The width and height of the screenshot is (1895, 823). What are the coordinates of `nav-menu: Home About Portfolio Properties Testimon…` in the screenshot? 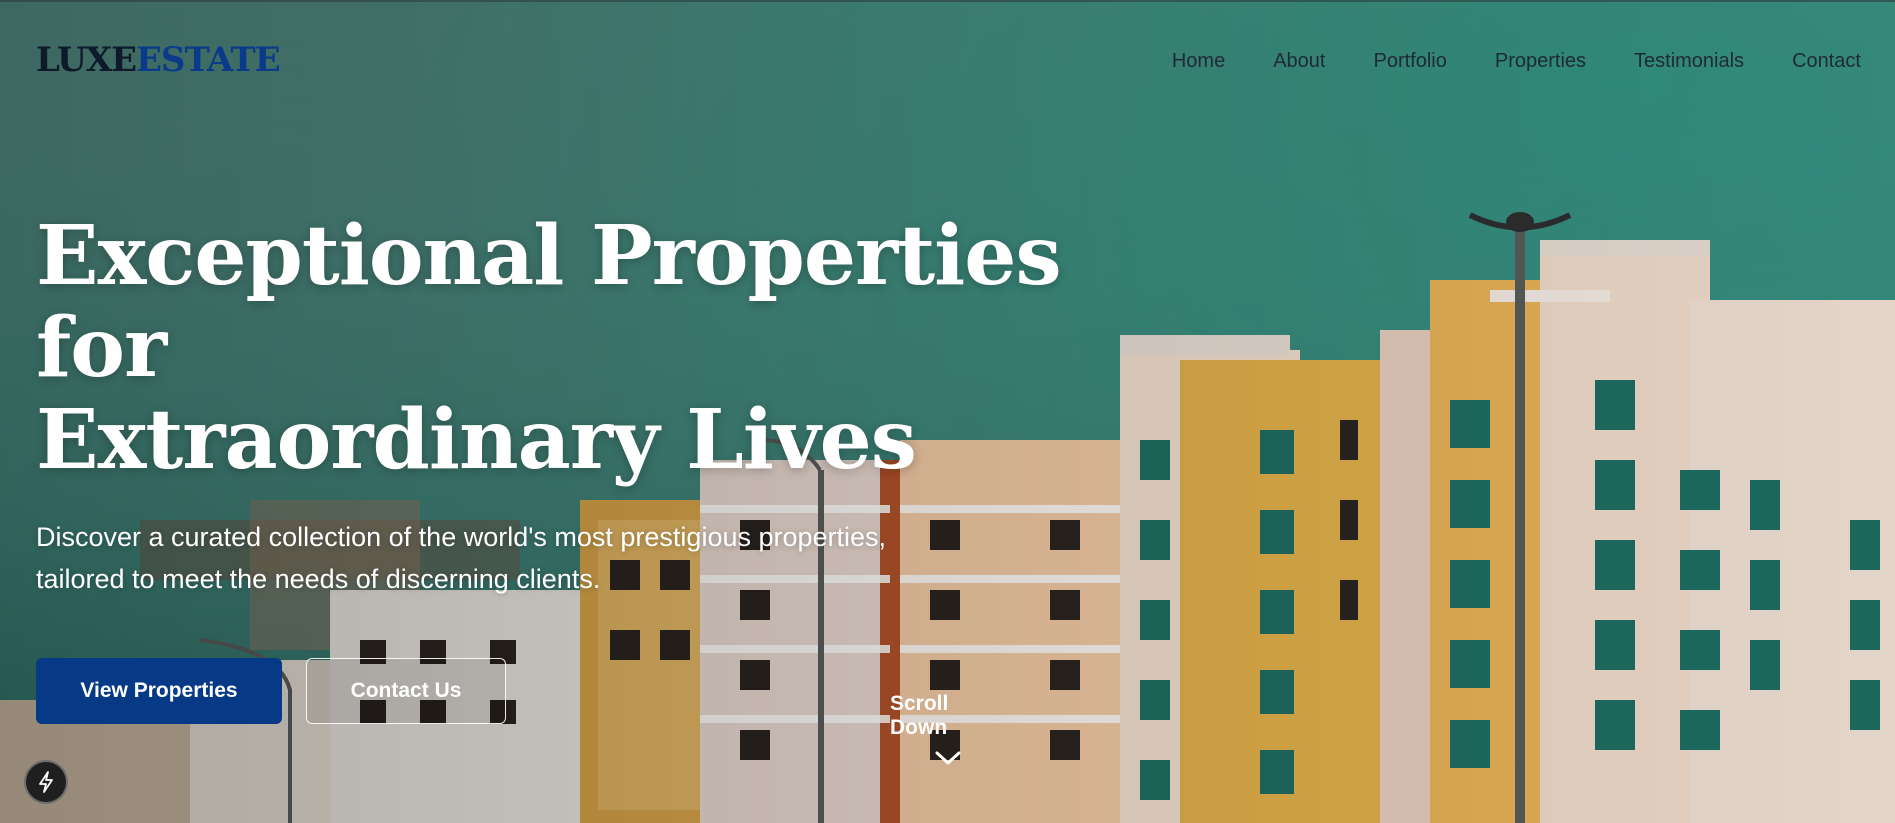 It's located at (1516, 61).